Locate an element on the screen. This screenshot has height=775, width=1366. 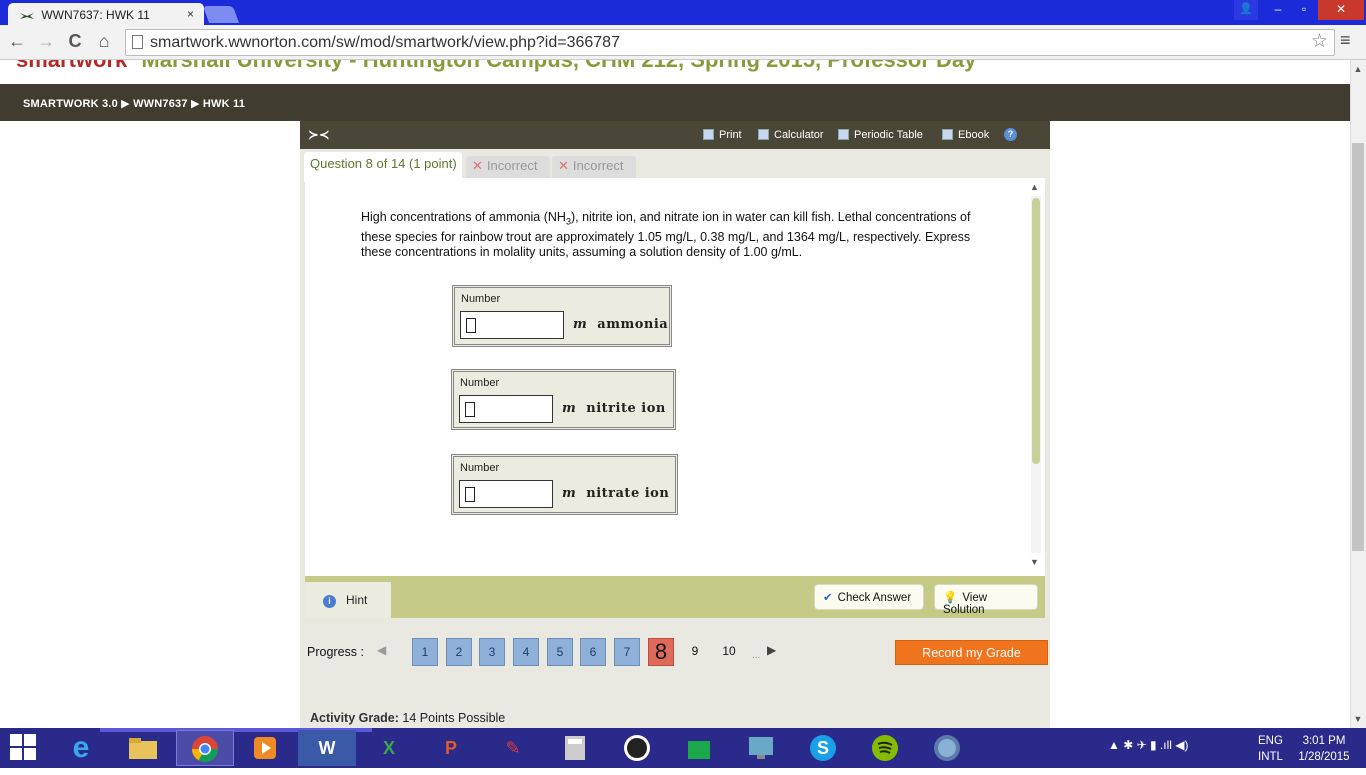
language-indicator: ENG INTL is located at coordinates (1270, 749).